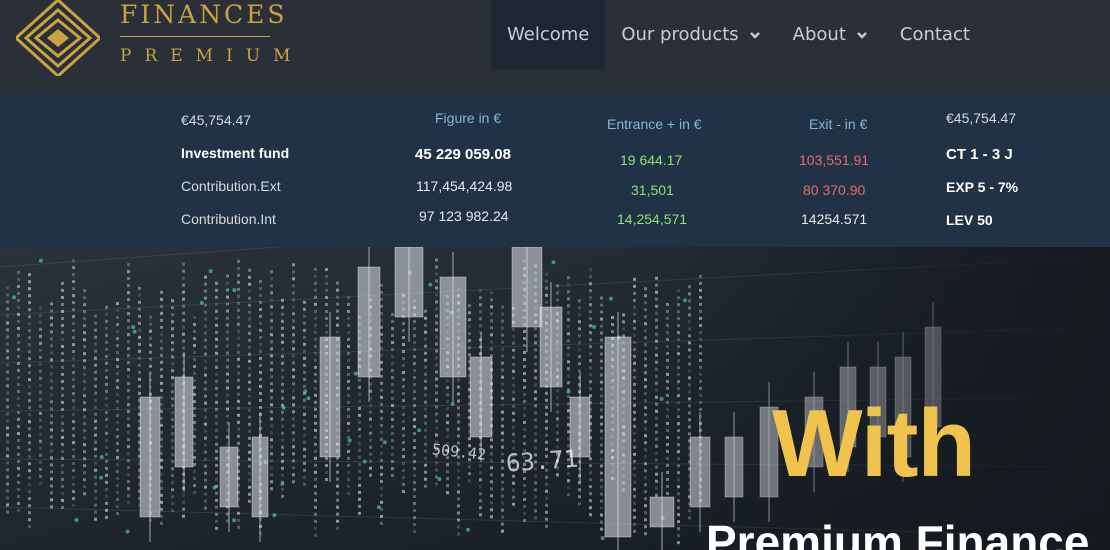 The width and height of the screenshot is (1110, 550). I want to click on nav-our-products: Our products, so click(690, 34).